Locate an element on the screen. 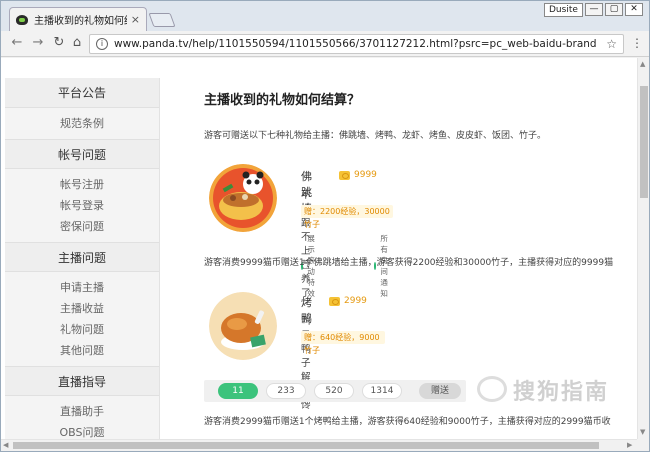 This screenshot has height=452, width=650. send-gift-button: 赠送 is located at coordinates (440, 391).